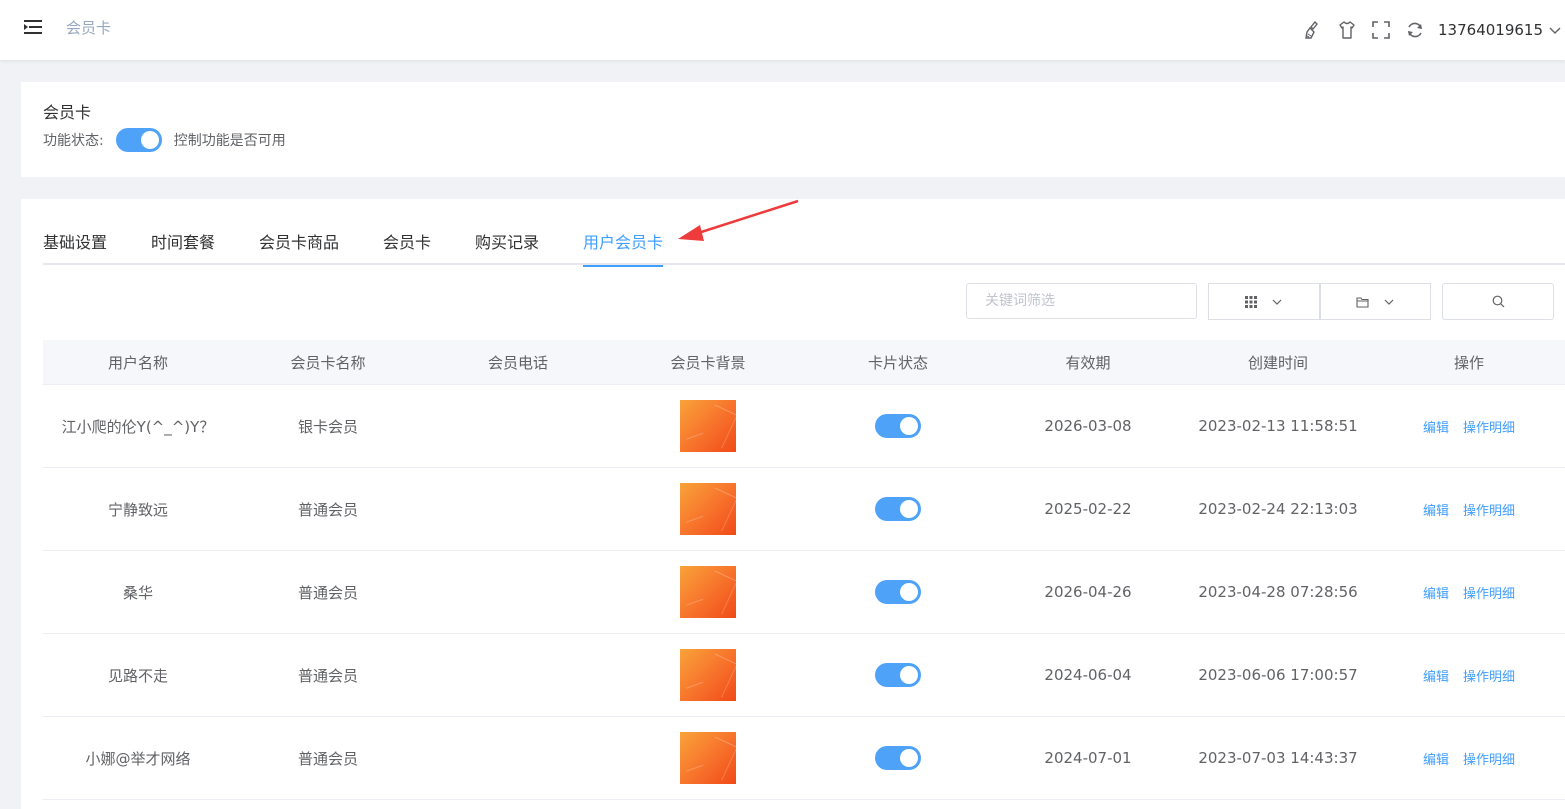  Describe the element at coordinates (1264, 301) in the screenshot. I see `column-view-dropdown` at that location.